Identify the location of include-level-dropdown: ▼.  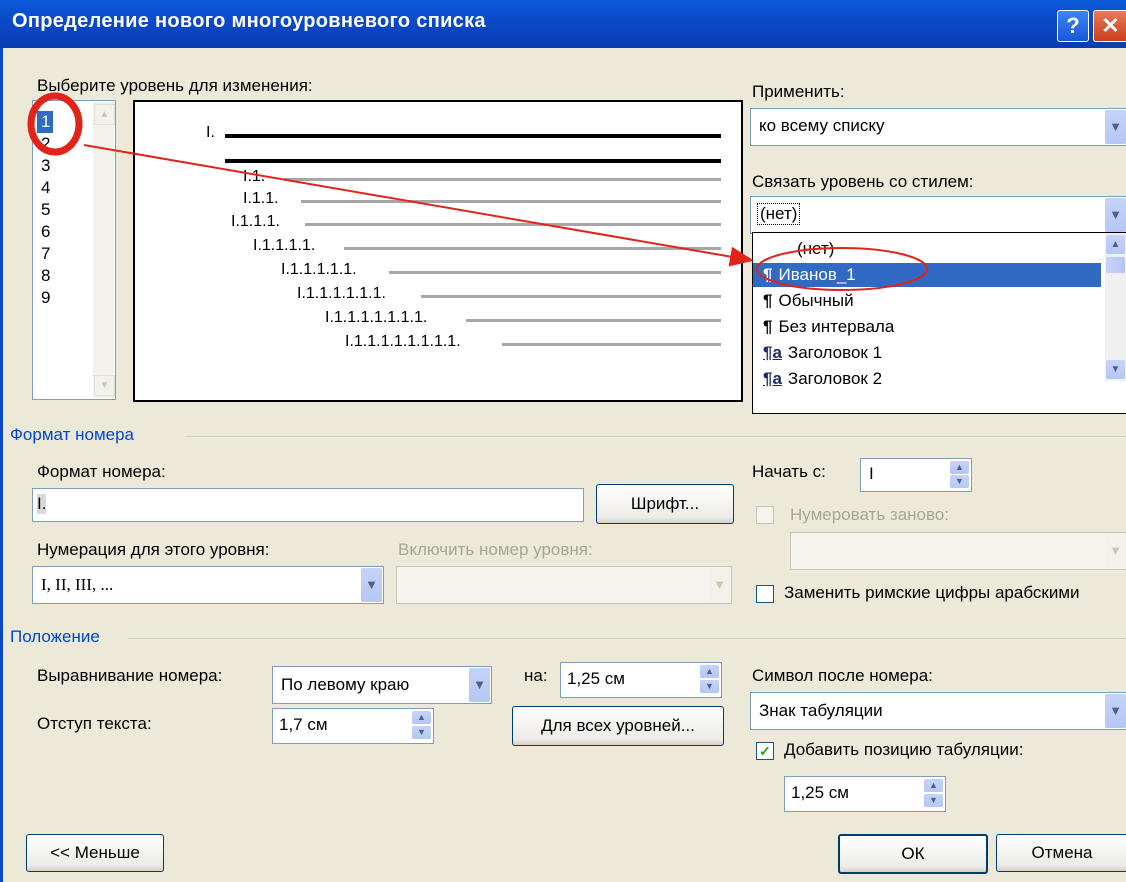
(564, 585).